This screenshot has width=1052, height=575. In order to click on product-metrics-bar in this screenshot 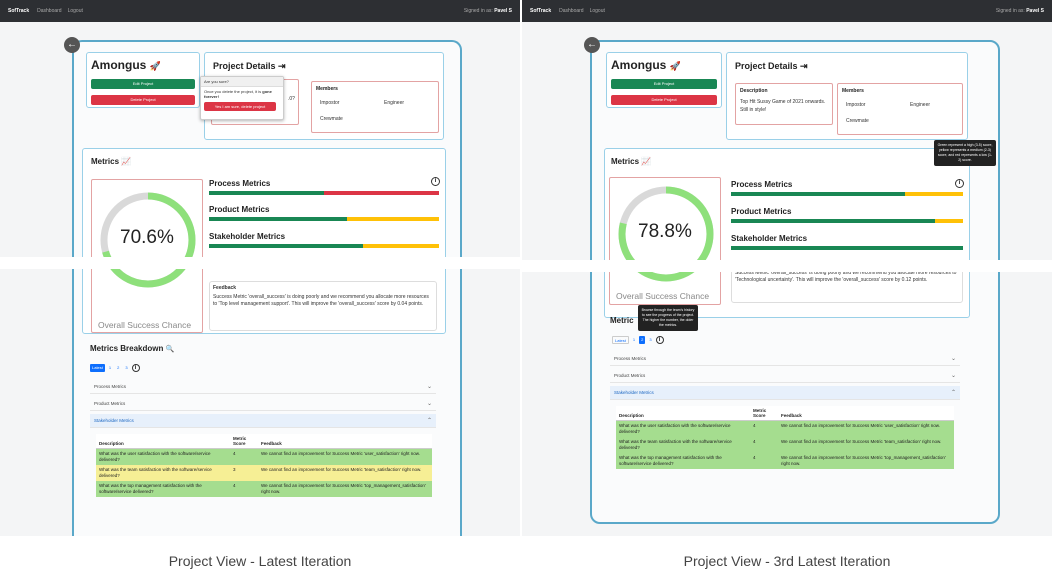, I will do `click(324, 219)`.